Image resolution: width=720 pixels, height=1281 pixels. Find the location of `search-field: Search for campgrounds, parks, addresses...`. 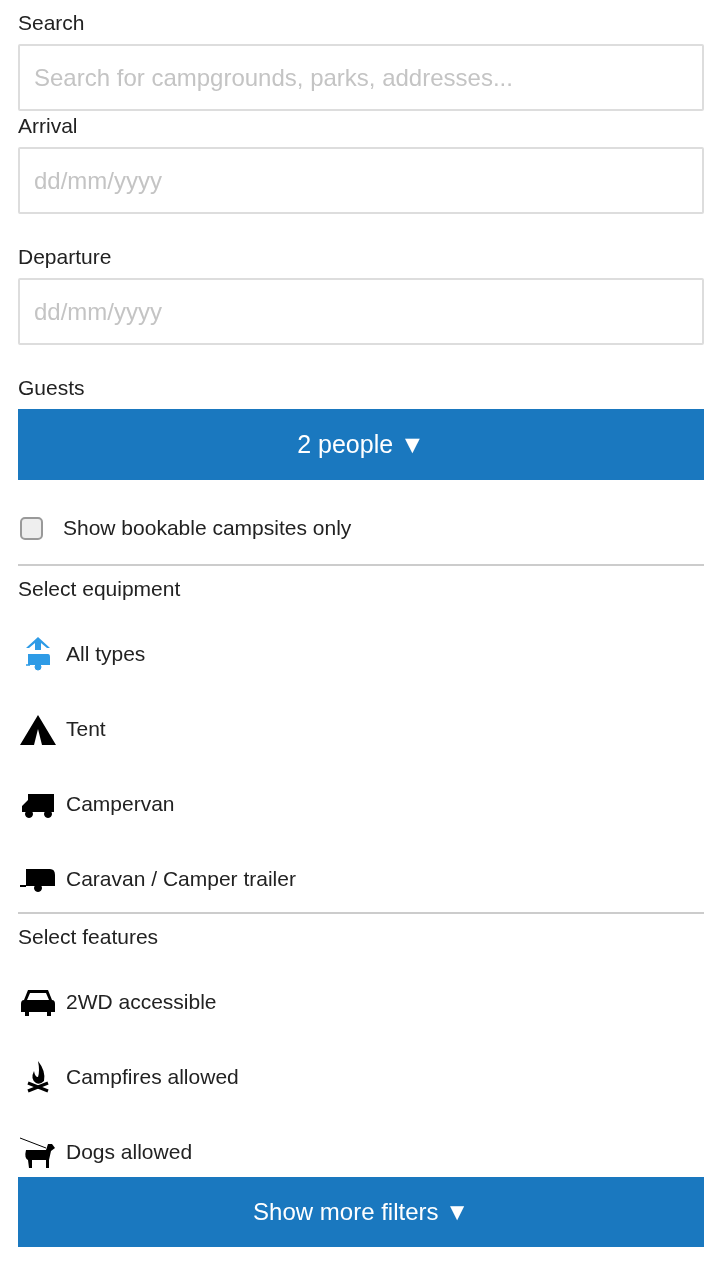

search-field: Search for campgrounds, parks, addresses... is located at coordinates (361, 77).